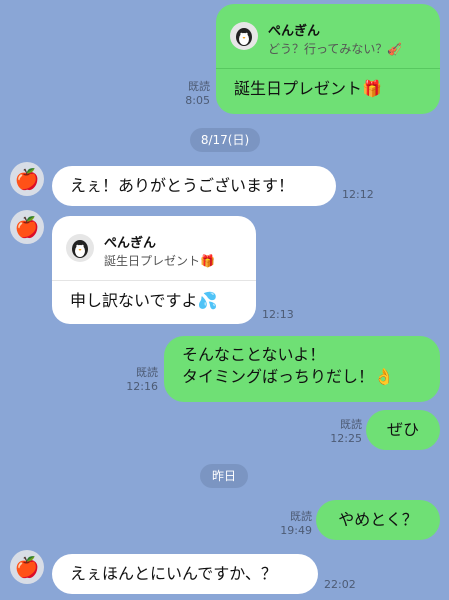  I want to click on timestamp: 22:02, so click(340, 584).